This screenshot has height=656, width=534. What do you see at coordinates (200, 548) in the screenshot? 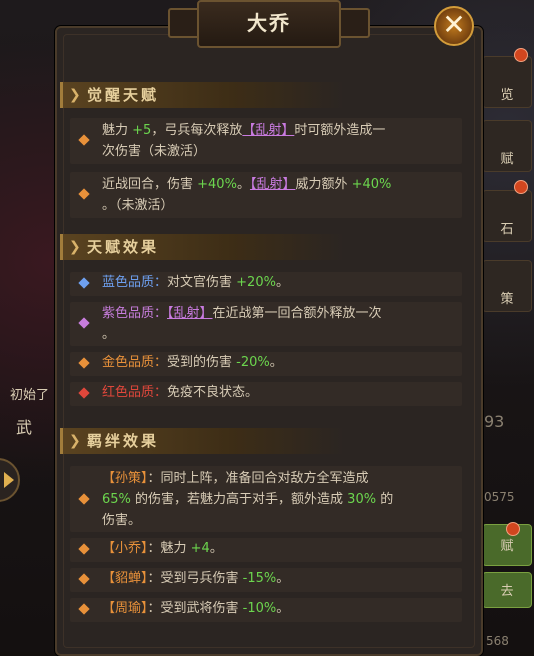
I see `entry-value: +4` at bounding box center [200, 548].